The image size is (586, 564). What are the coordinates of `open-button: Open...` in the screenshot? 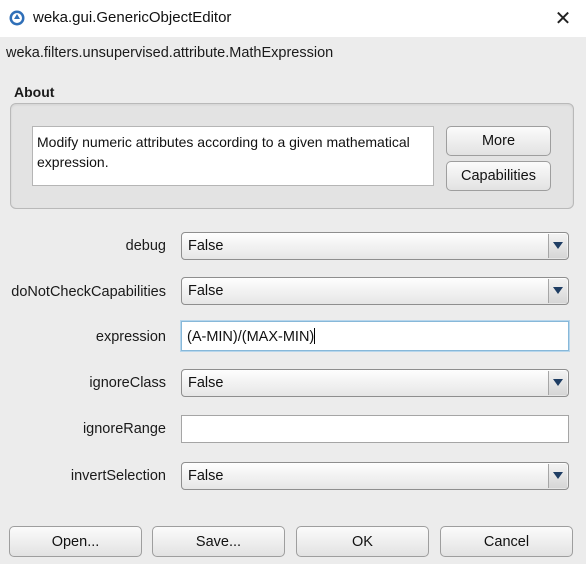 It's located at (75, 541).